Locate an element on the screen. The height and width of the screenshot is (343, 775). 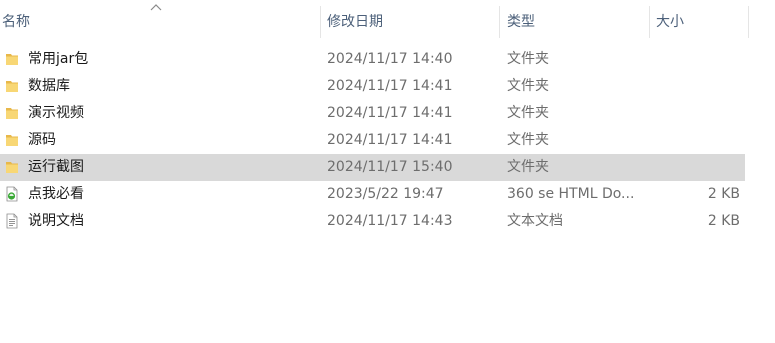
file-row: 源码 2024/11/17 14:41 文件夹 is located at coordinates (372, 140).